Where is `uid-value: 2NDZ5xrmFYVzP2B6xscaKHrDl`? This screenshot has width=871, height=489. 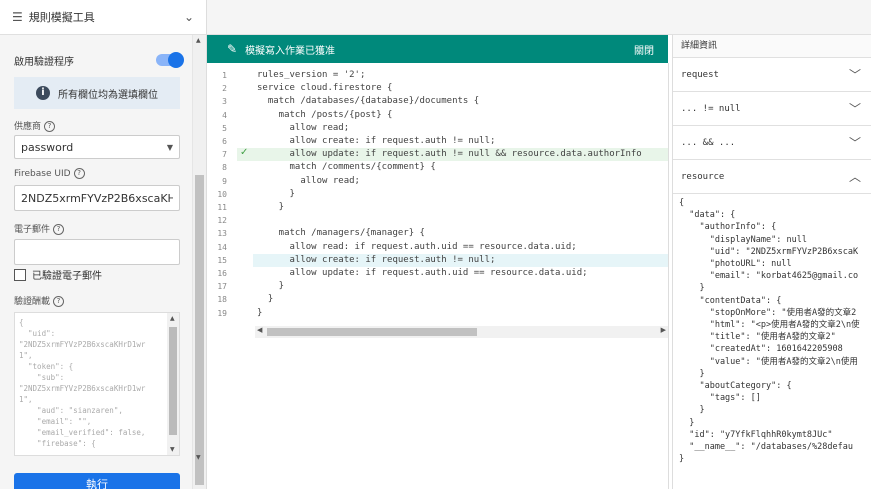
uid-value: 2NDZ5xrmFYVzP2B6xscaKHrDl is located at coordinates (97, 198).